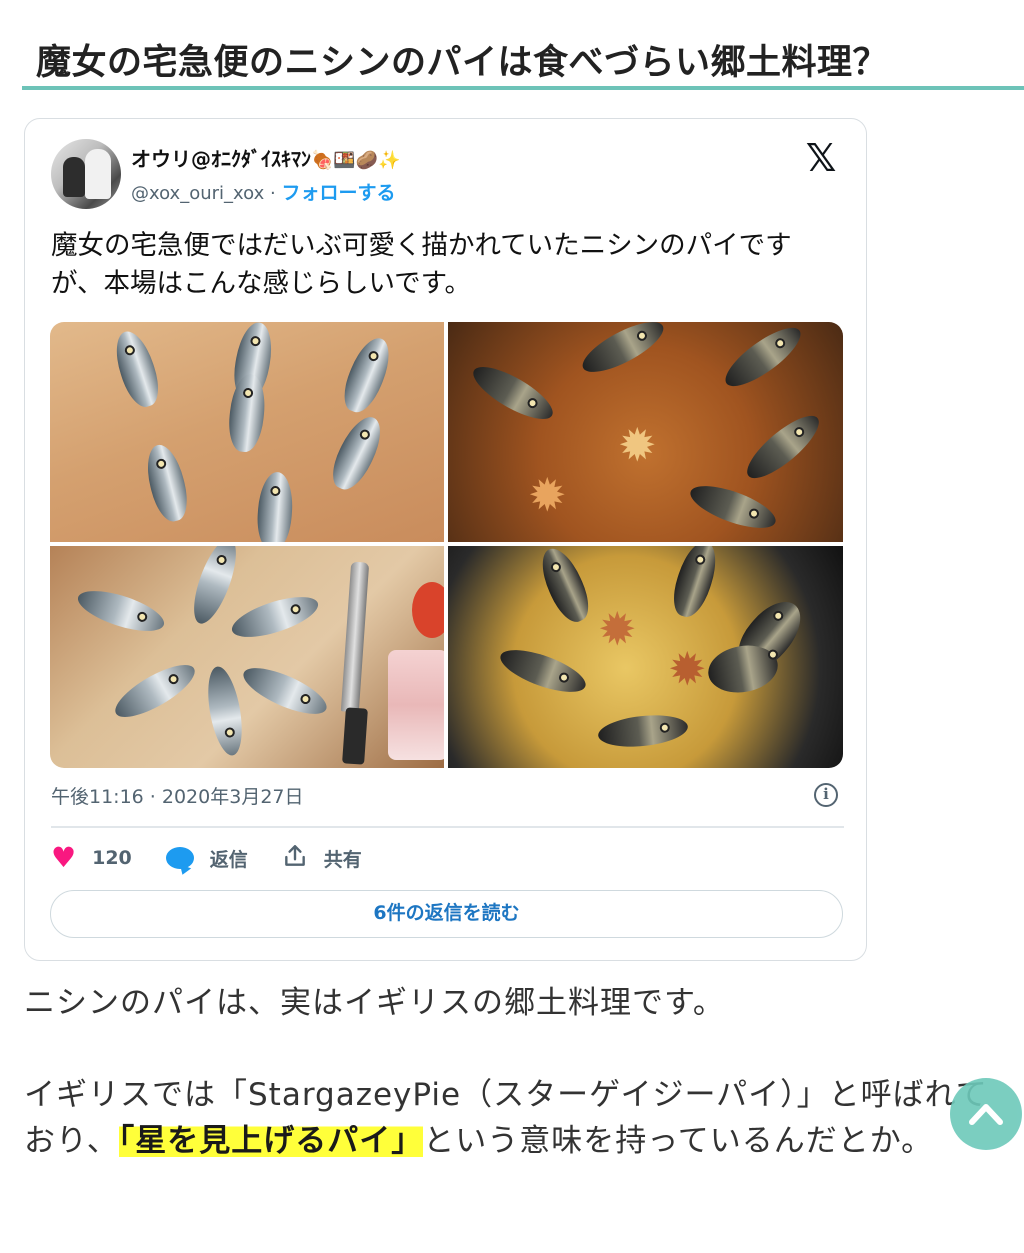  What do you see at coordinates (197, 193) in the screenshot?
I see `author-handle: @xox_ouri_xox` at bounding box center [197, 193].